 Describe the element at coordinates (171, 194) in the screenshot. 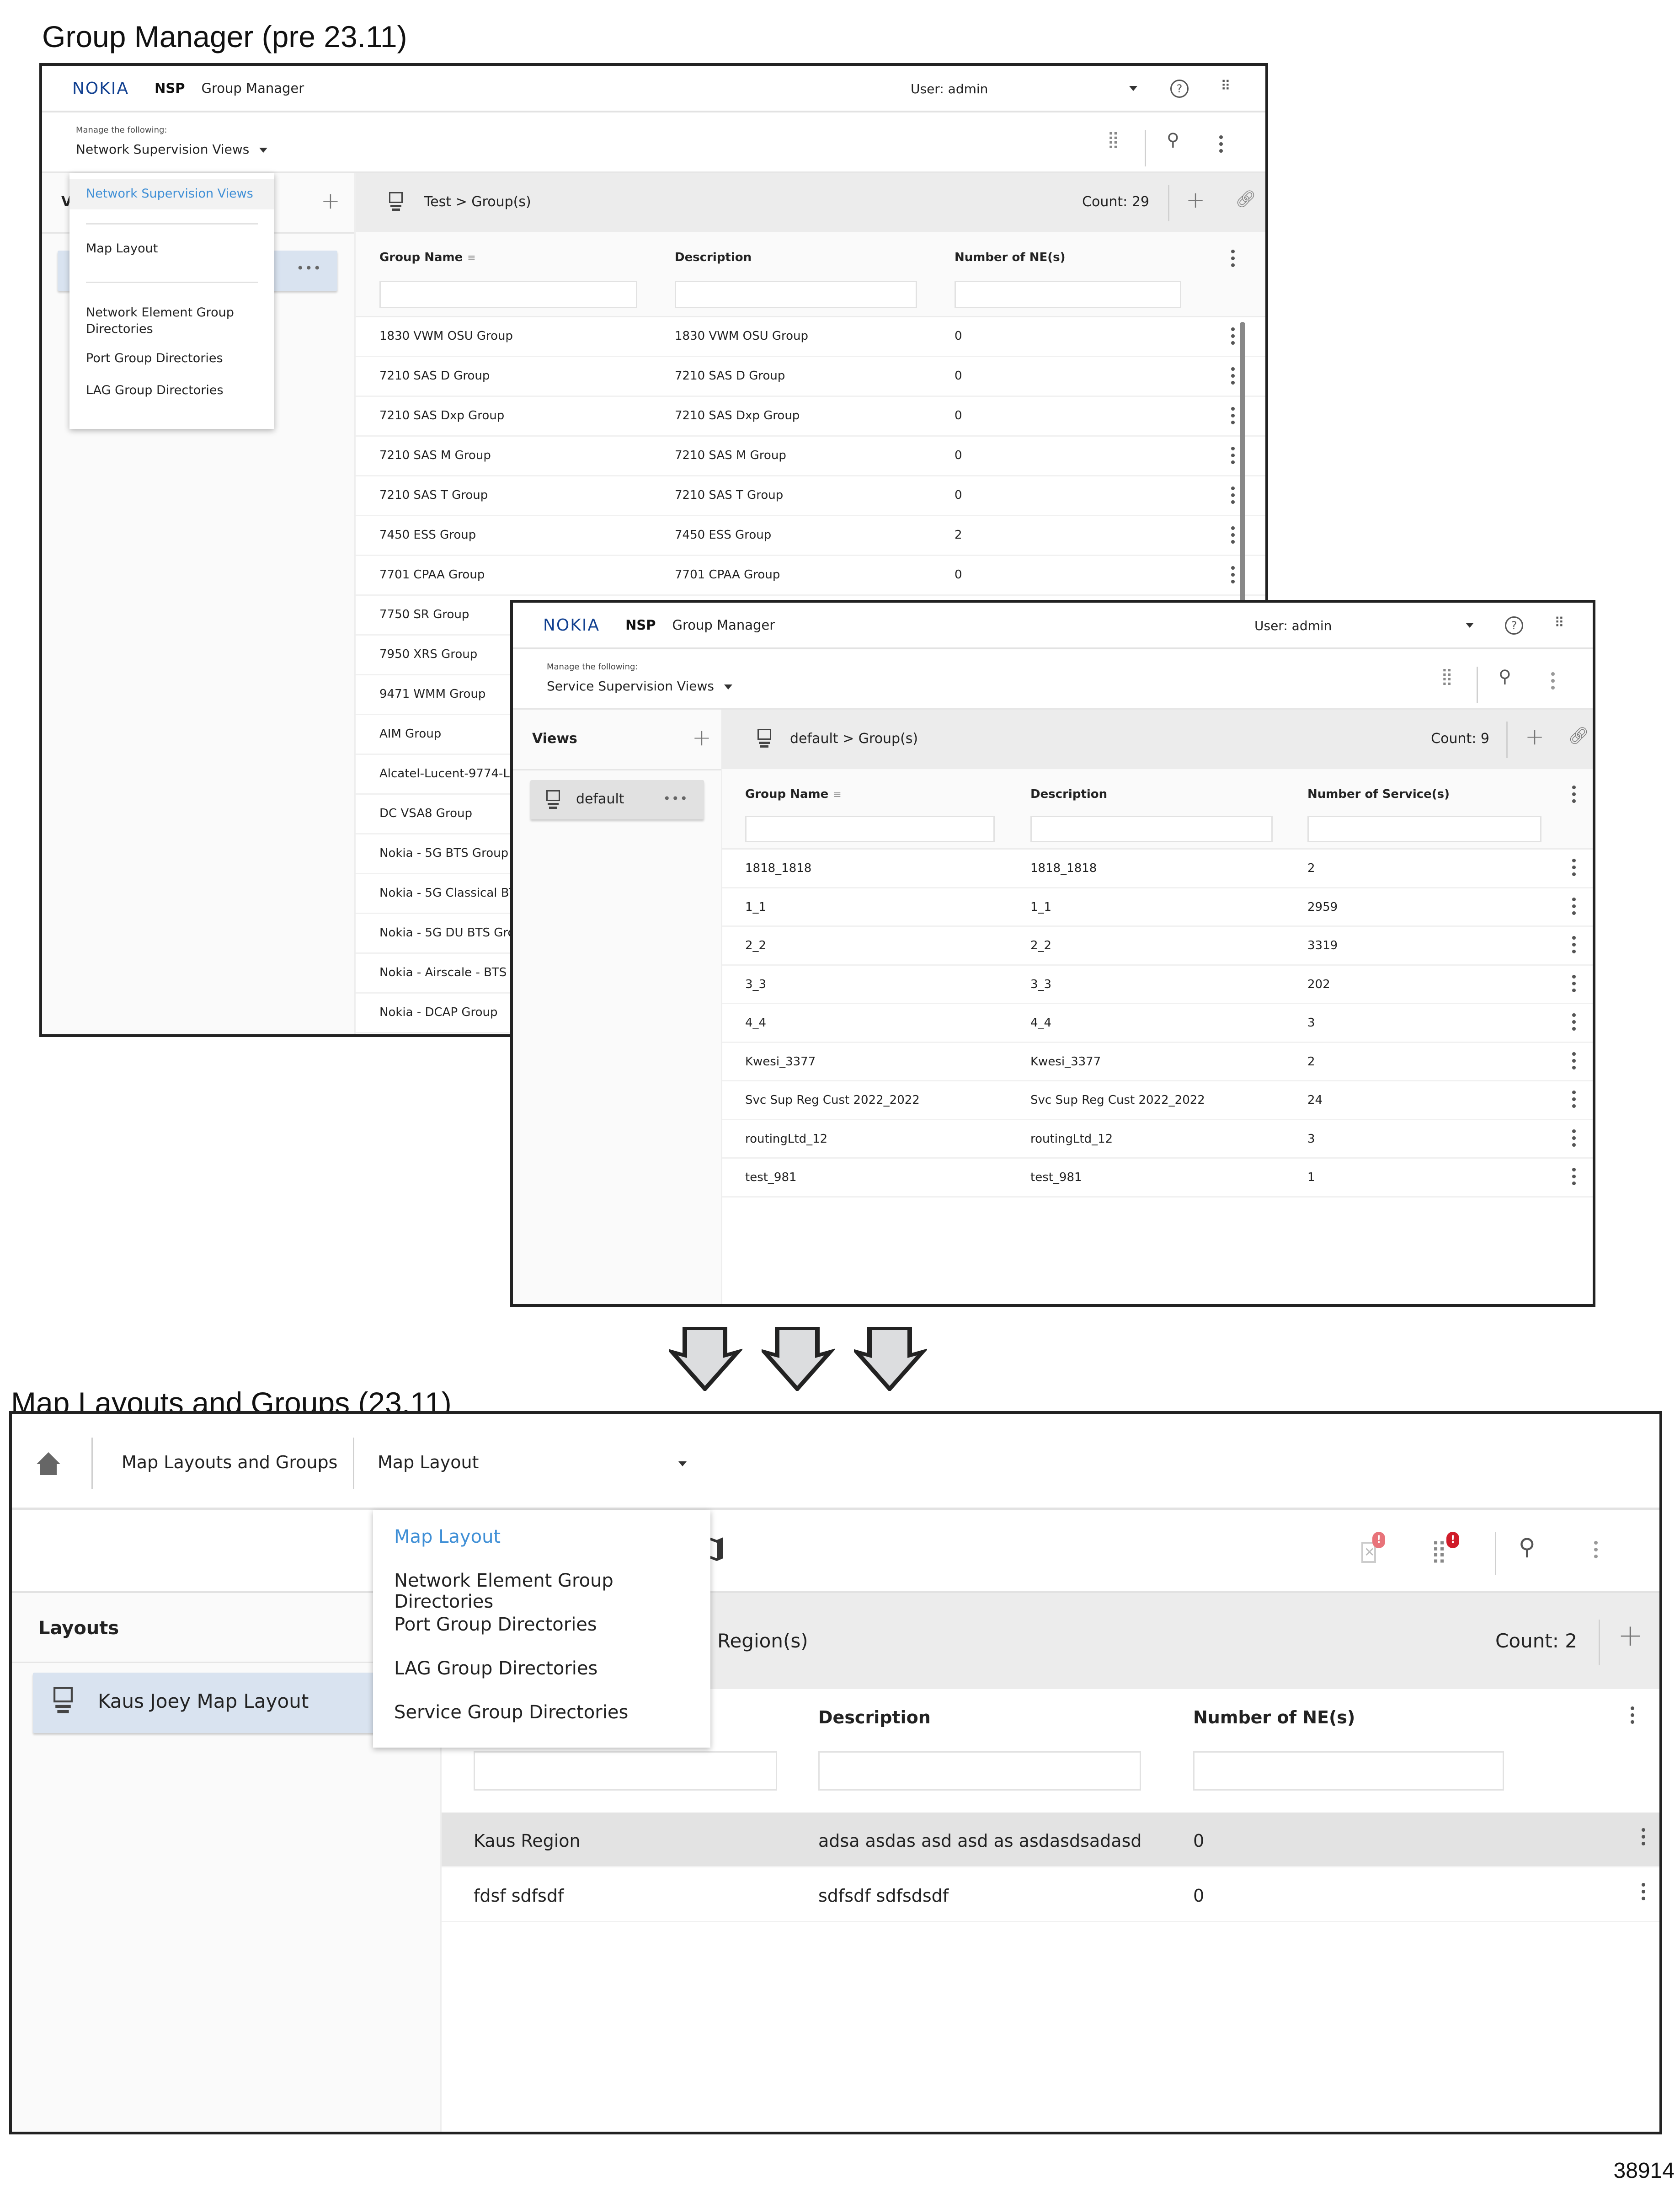

I see `dropdown-item-network-supervision-views: Network Supervision Views` at that location.